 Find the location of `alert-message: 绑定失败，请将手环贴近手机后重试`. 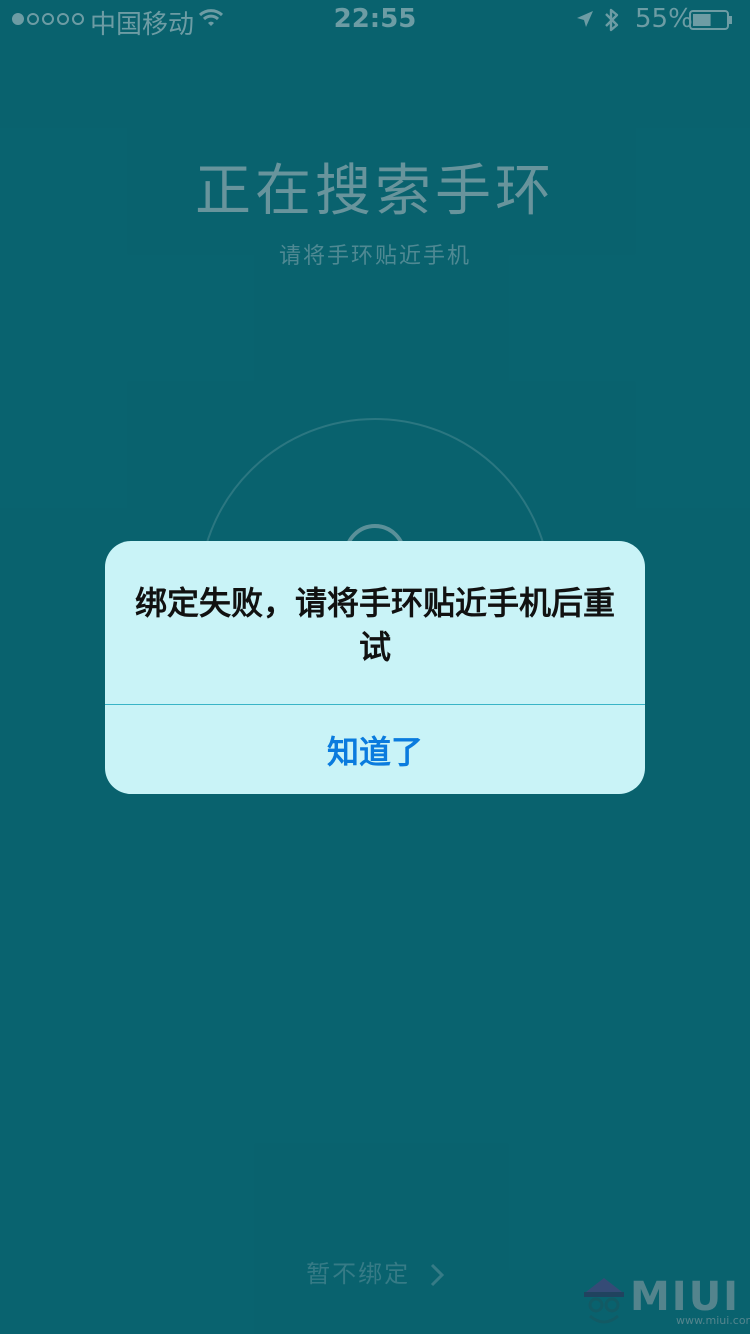

alert-message: 绑定失败，请将手环贴近手机后重试 is located at coordinates (375, 625).